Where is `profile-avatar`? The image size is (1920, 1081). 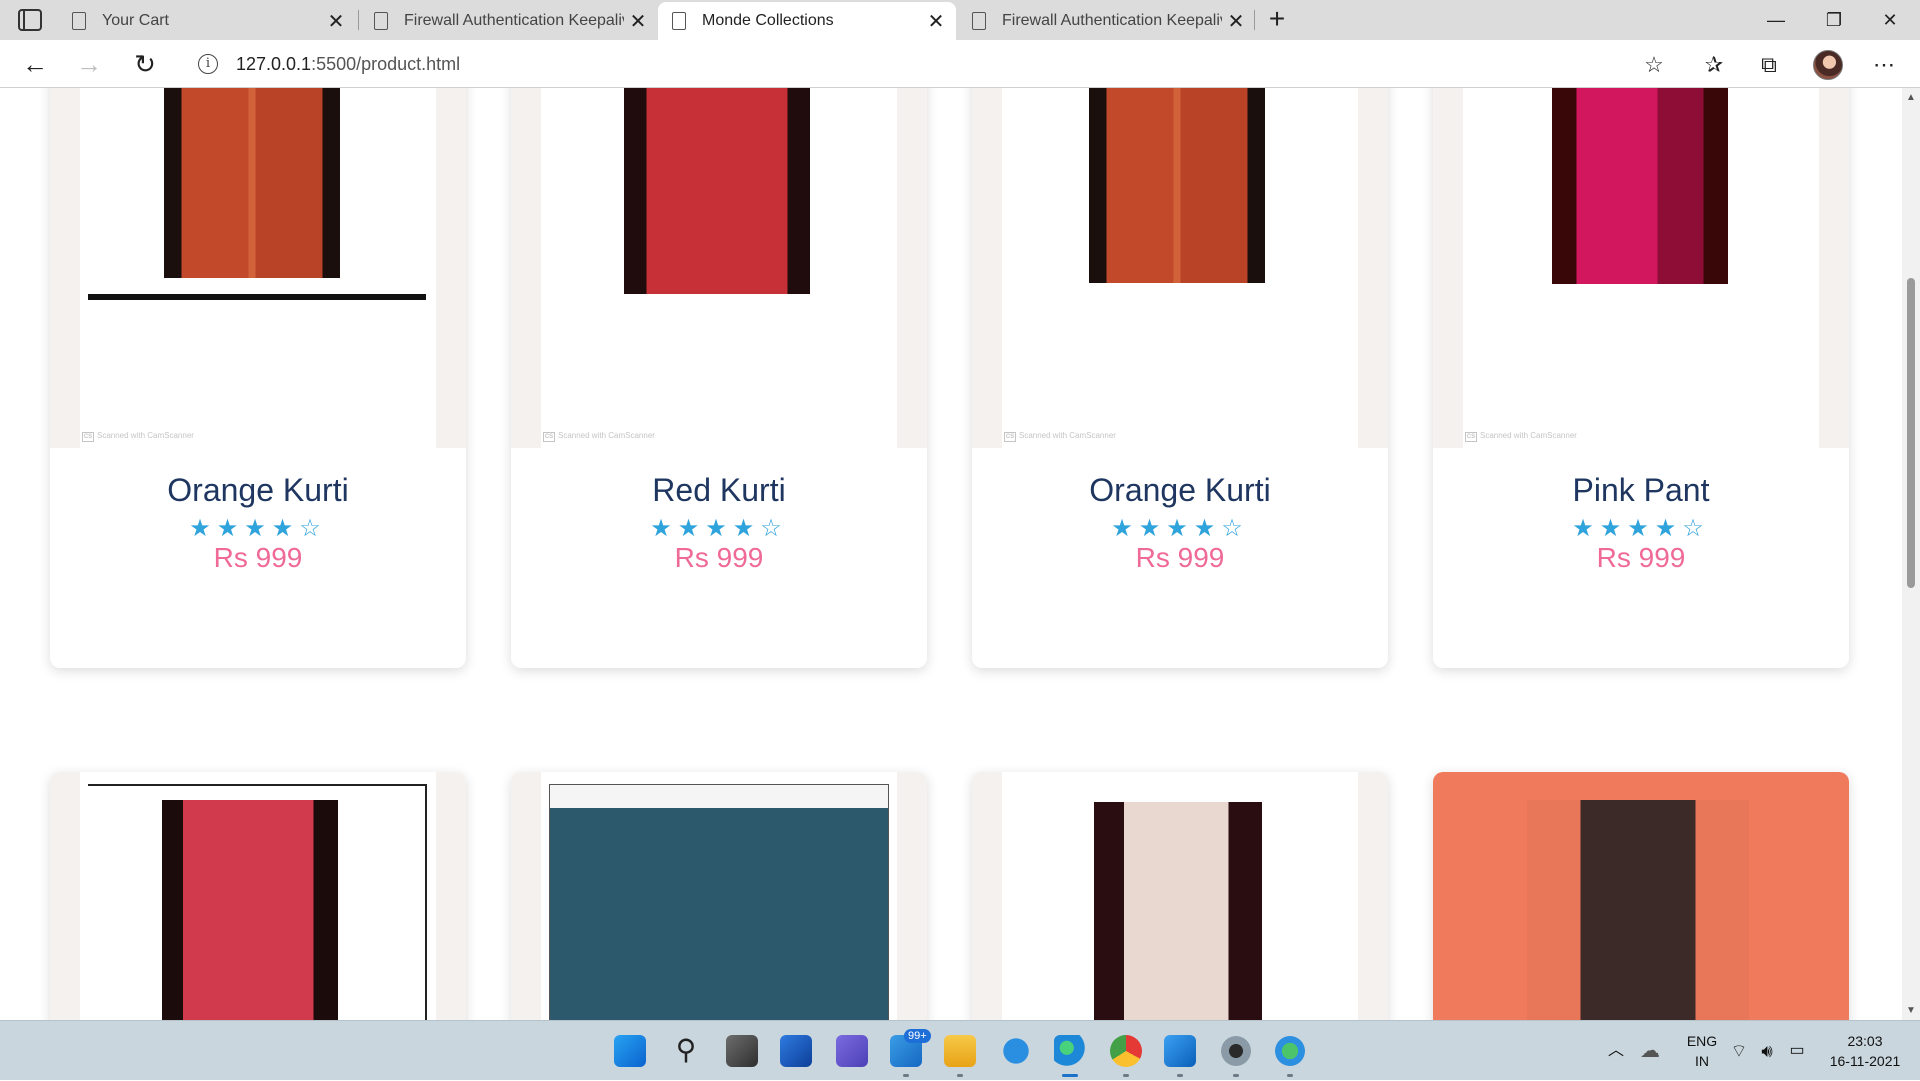 profile-avatar is located at coordinates (1828, 65).